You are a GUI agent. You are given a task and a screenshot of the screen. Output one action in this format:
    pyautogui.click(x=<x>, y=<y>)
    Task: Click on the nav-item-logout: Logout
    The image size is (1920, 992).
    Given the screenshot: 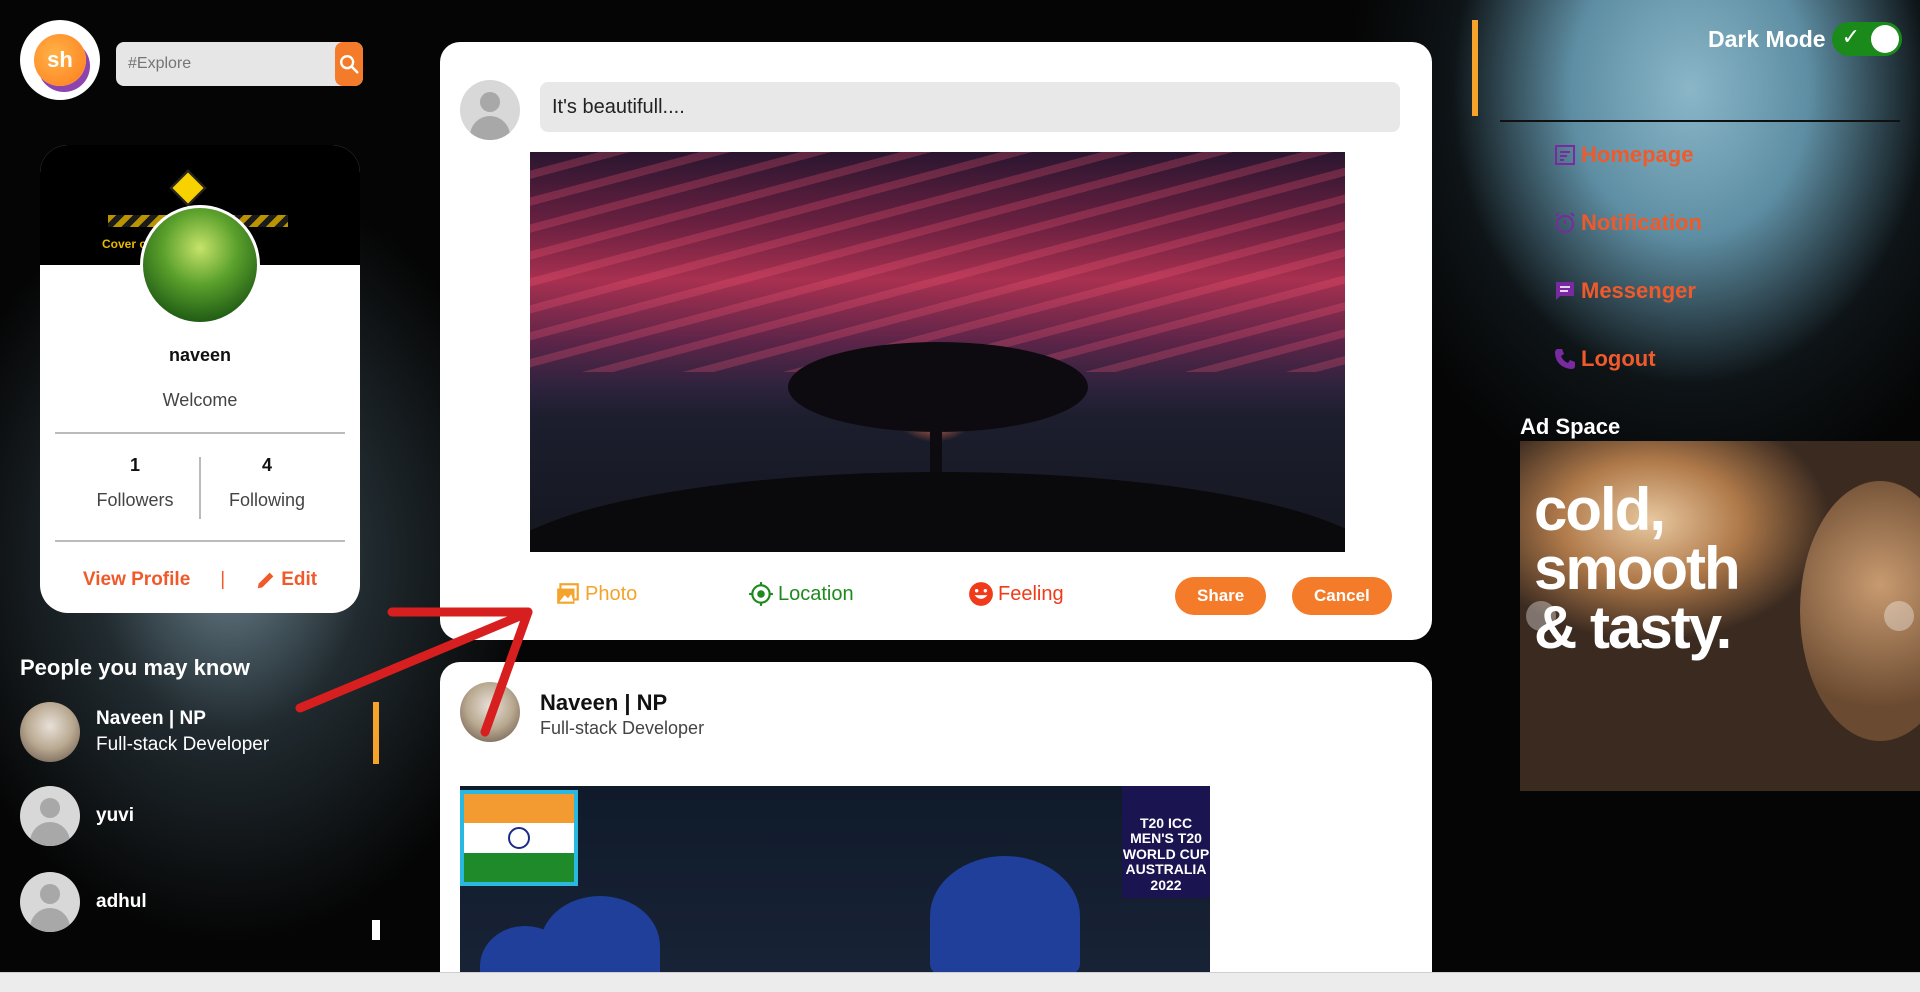 What is the action you would take?
    pyautogui.click(x=1604, y=359)
    